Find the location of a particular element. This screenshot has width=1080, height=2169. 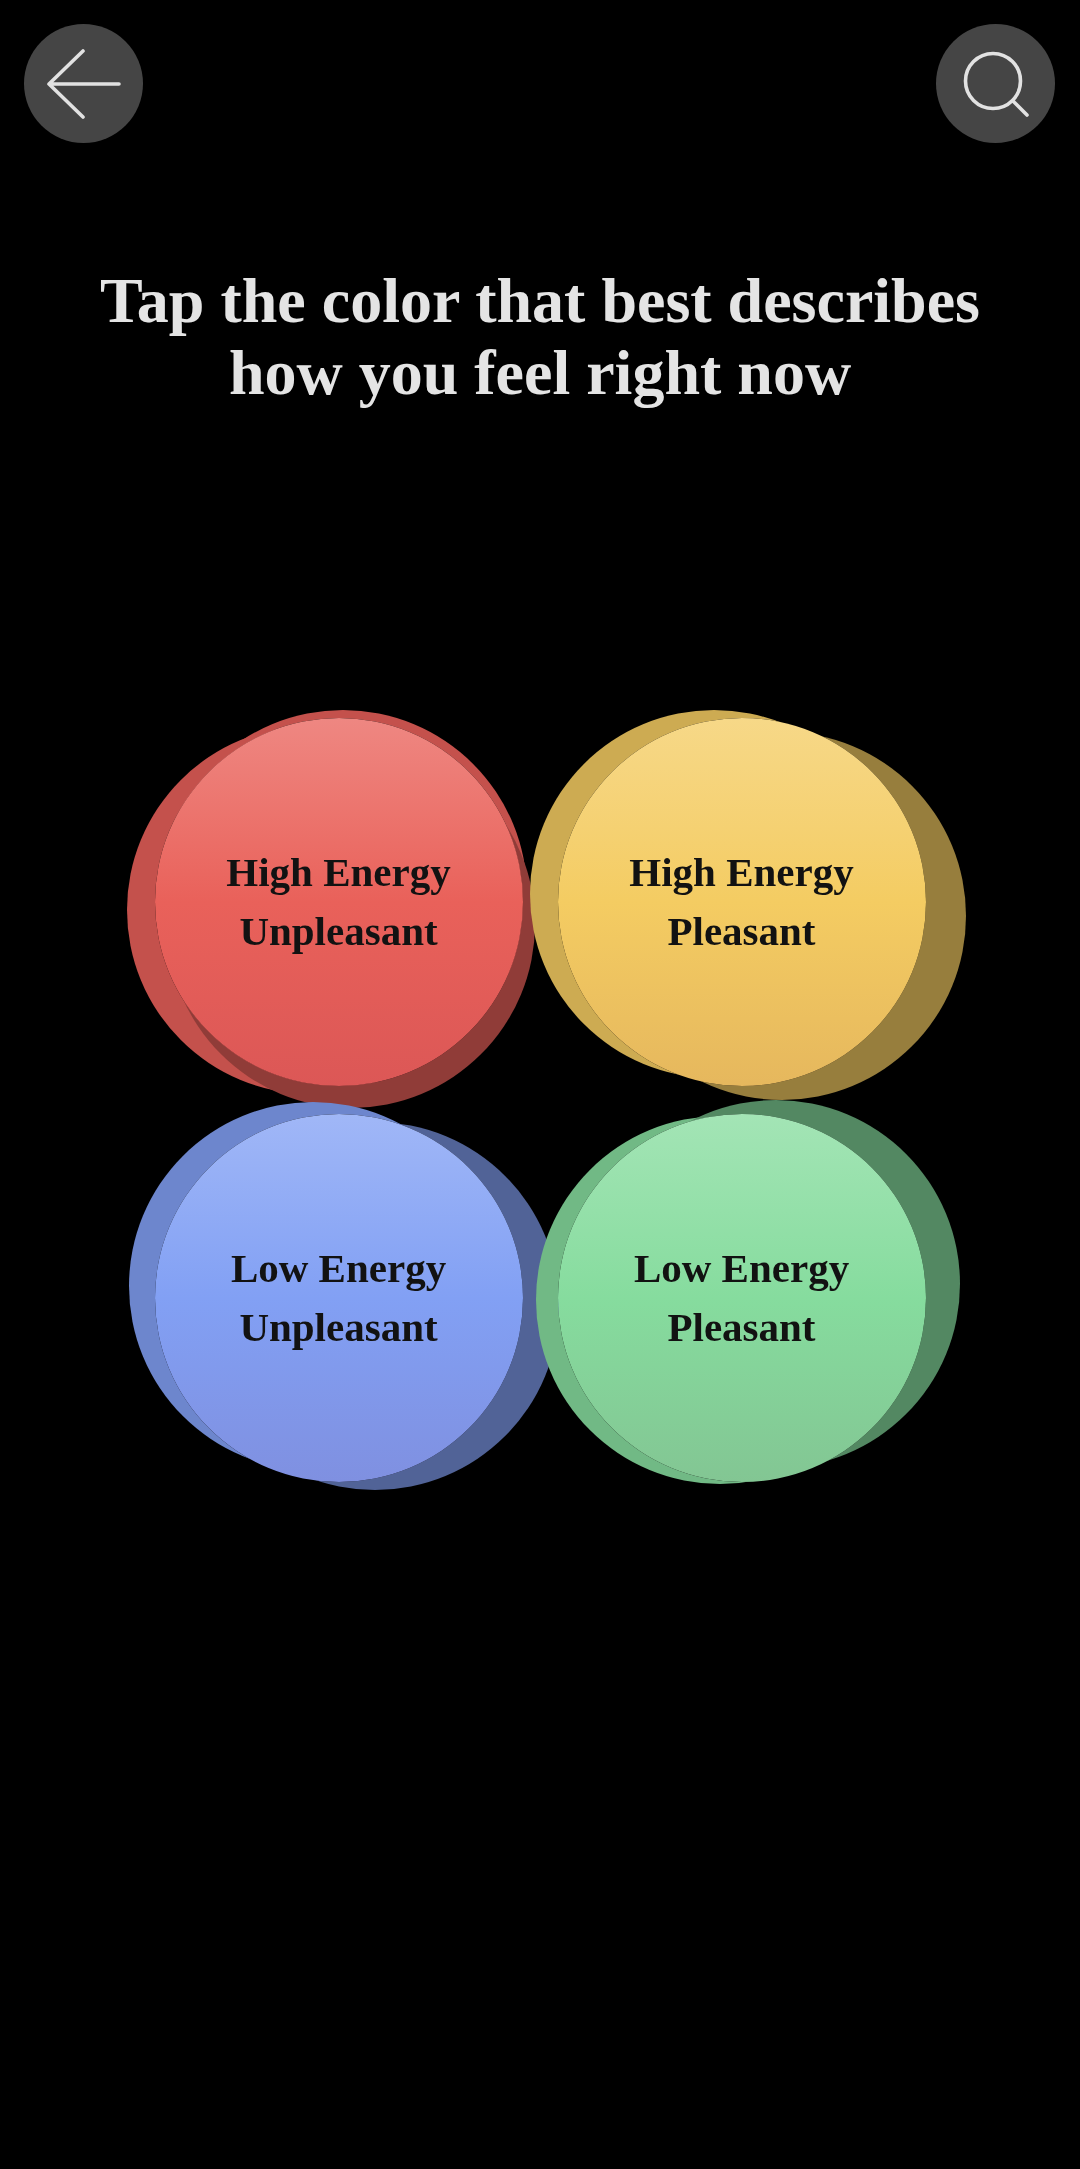

search-icon is located at coordinates (995, 83).